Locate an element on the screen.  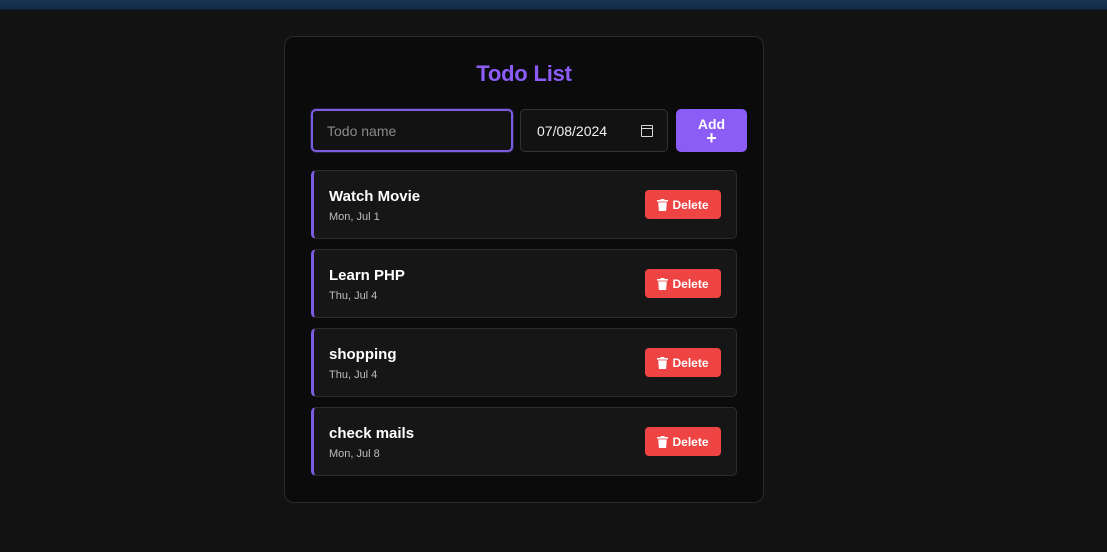
todo-item-name: Learn PHP is located at coordinates (367, 275).